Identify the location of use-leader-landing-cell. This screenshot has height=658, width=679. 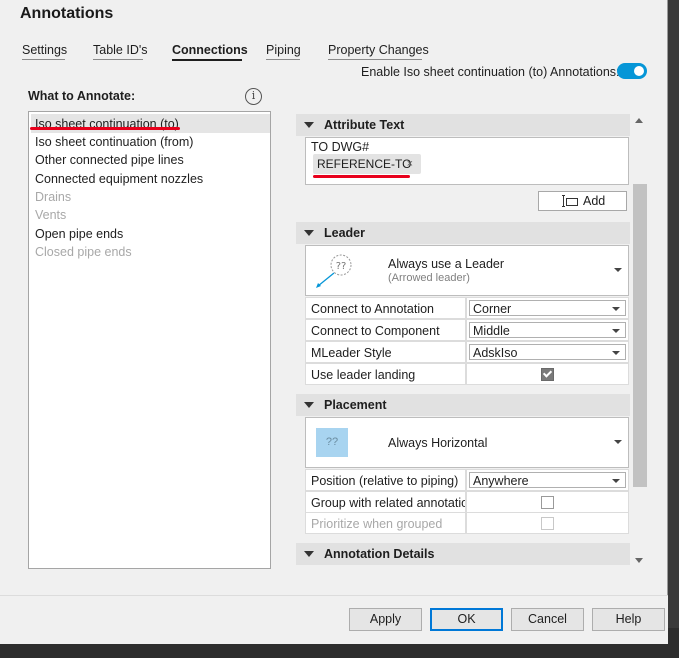
(547, 374).